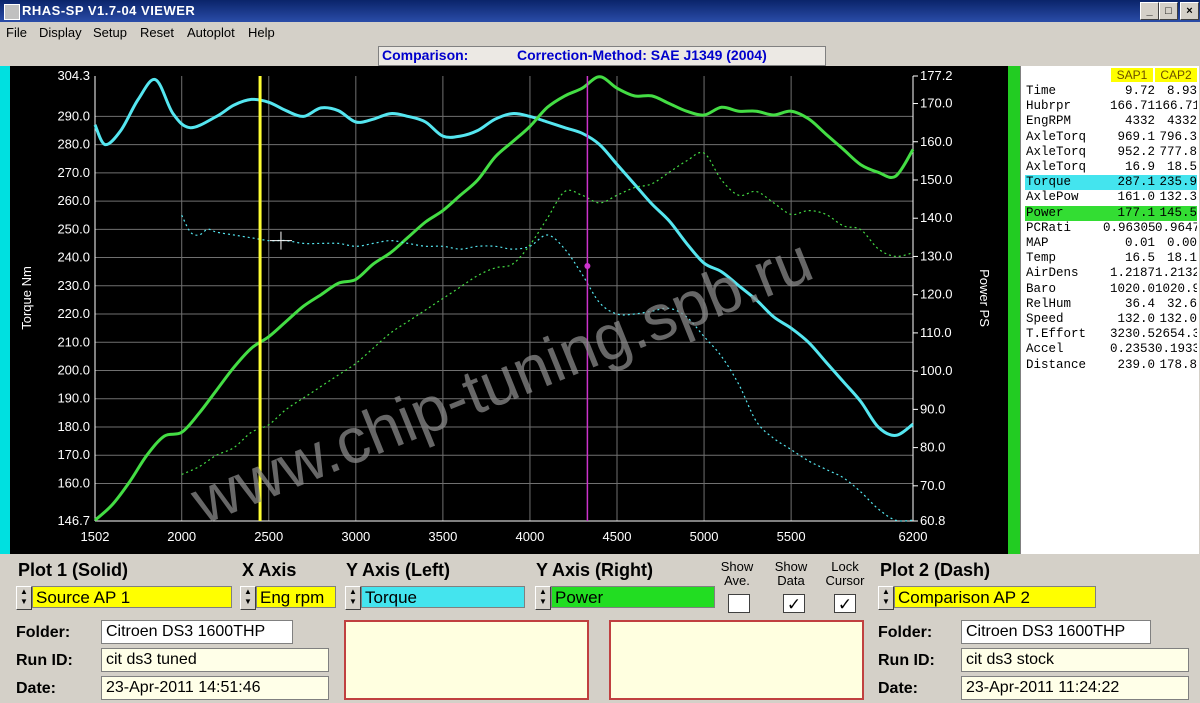  I want to click on data-row-value-cap2: 796.3, so click(1178, 136).